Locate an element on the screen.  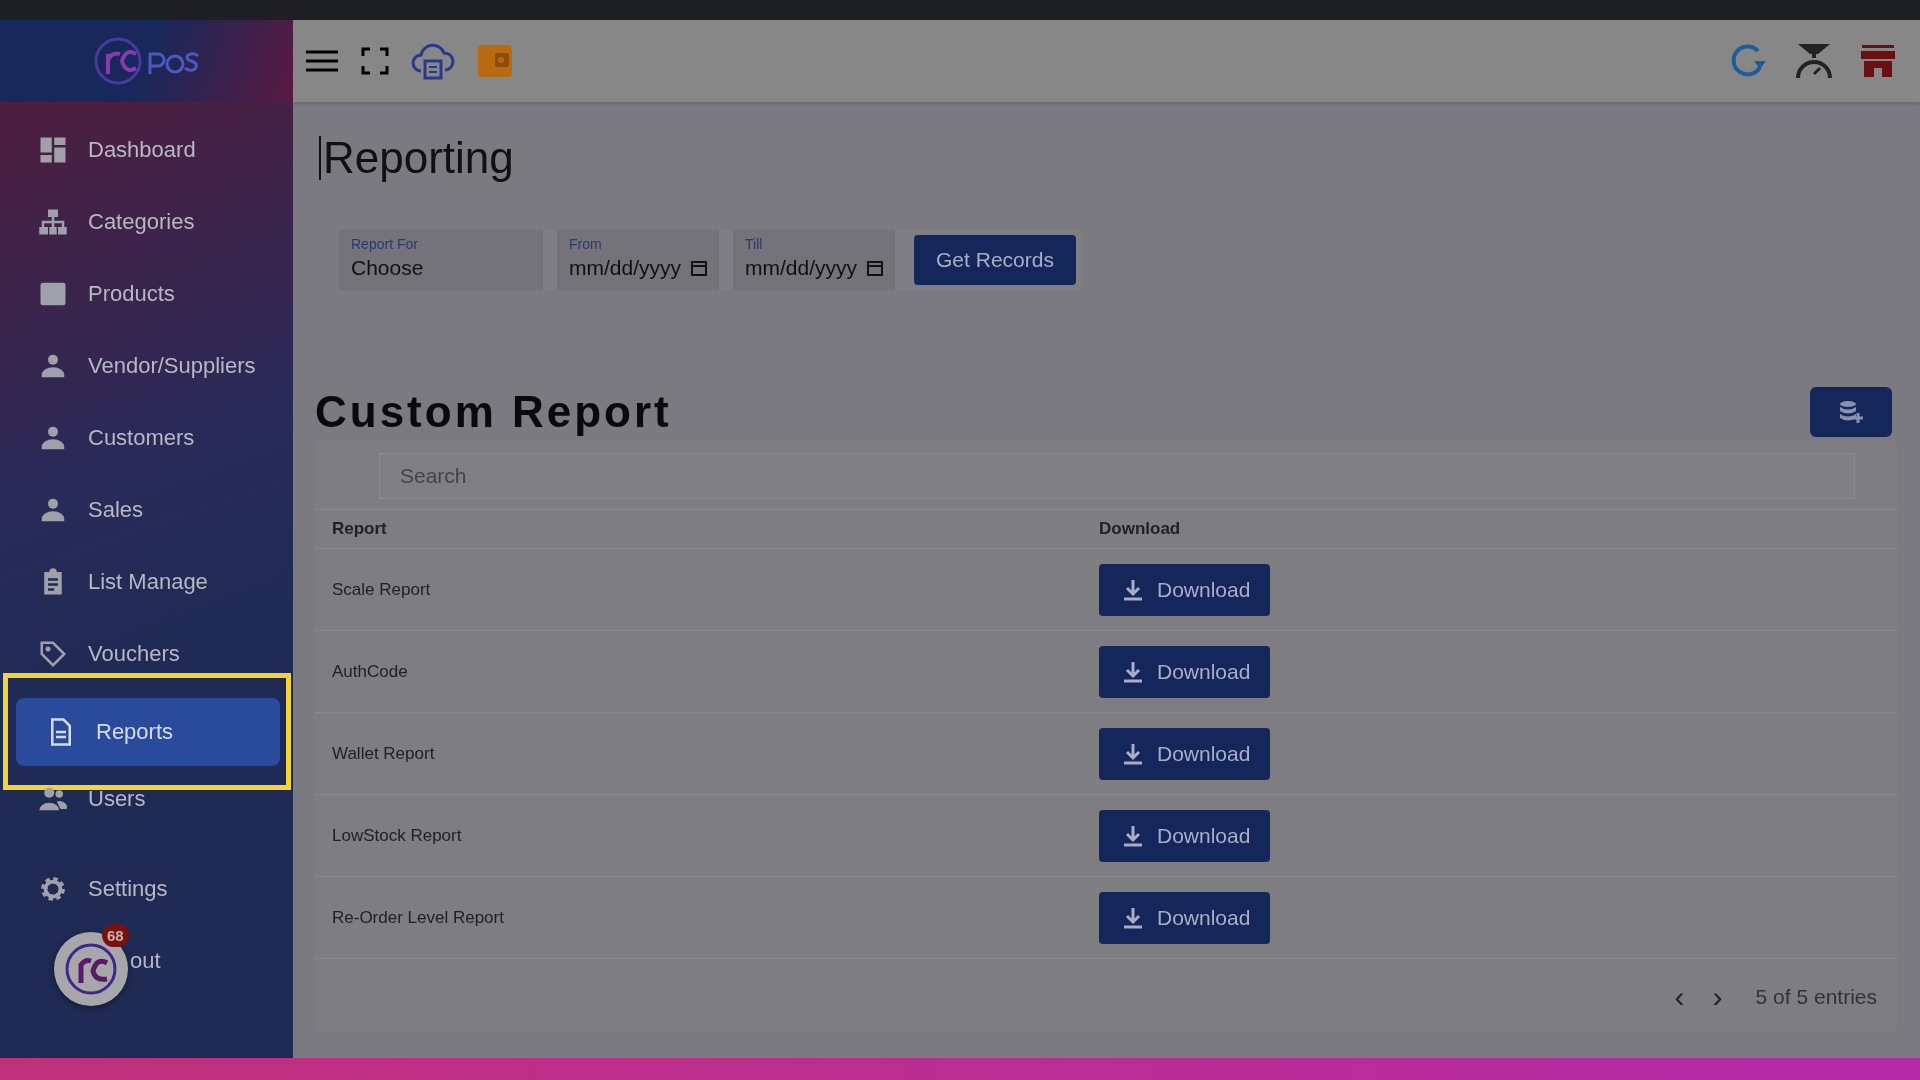
tag-icon is located at coordinates (53, 654).